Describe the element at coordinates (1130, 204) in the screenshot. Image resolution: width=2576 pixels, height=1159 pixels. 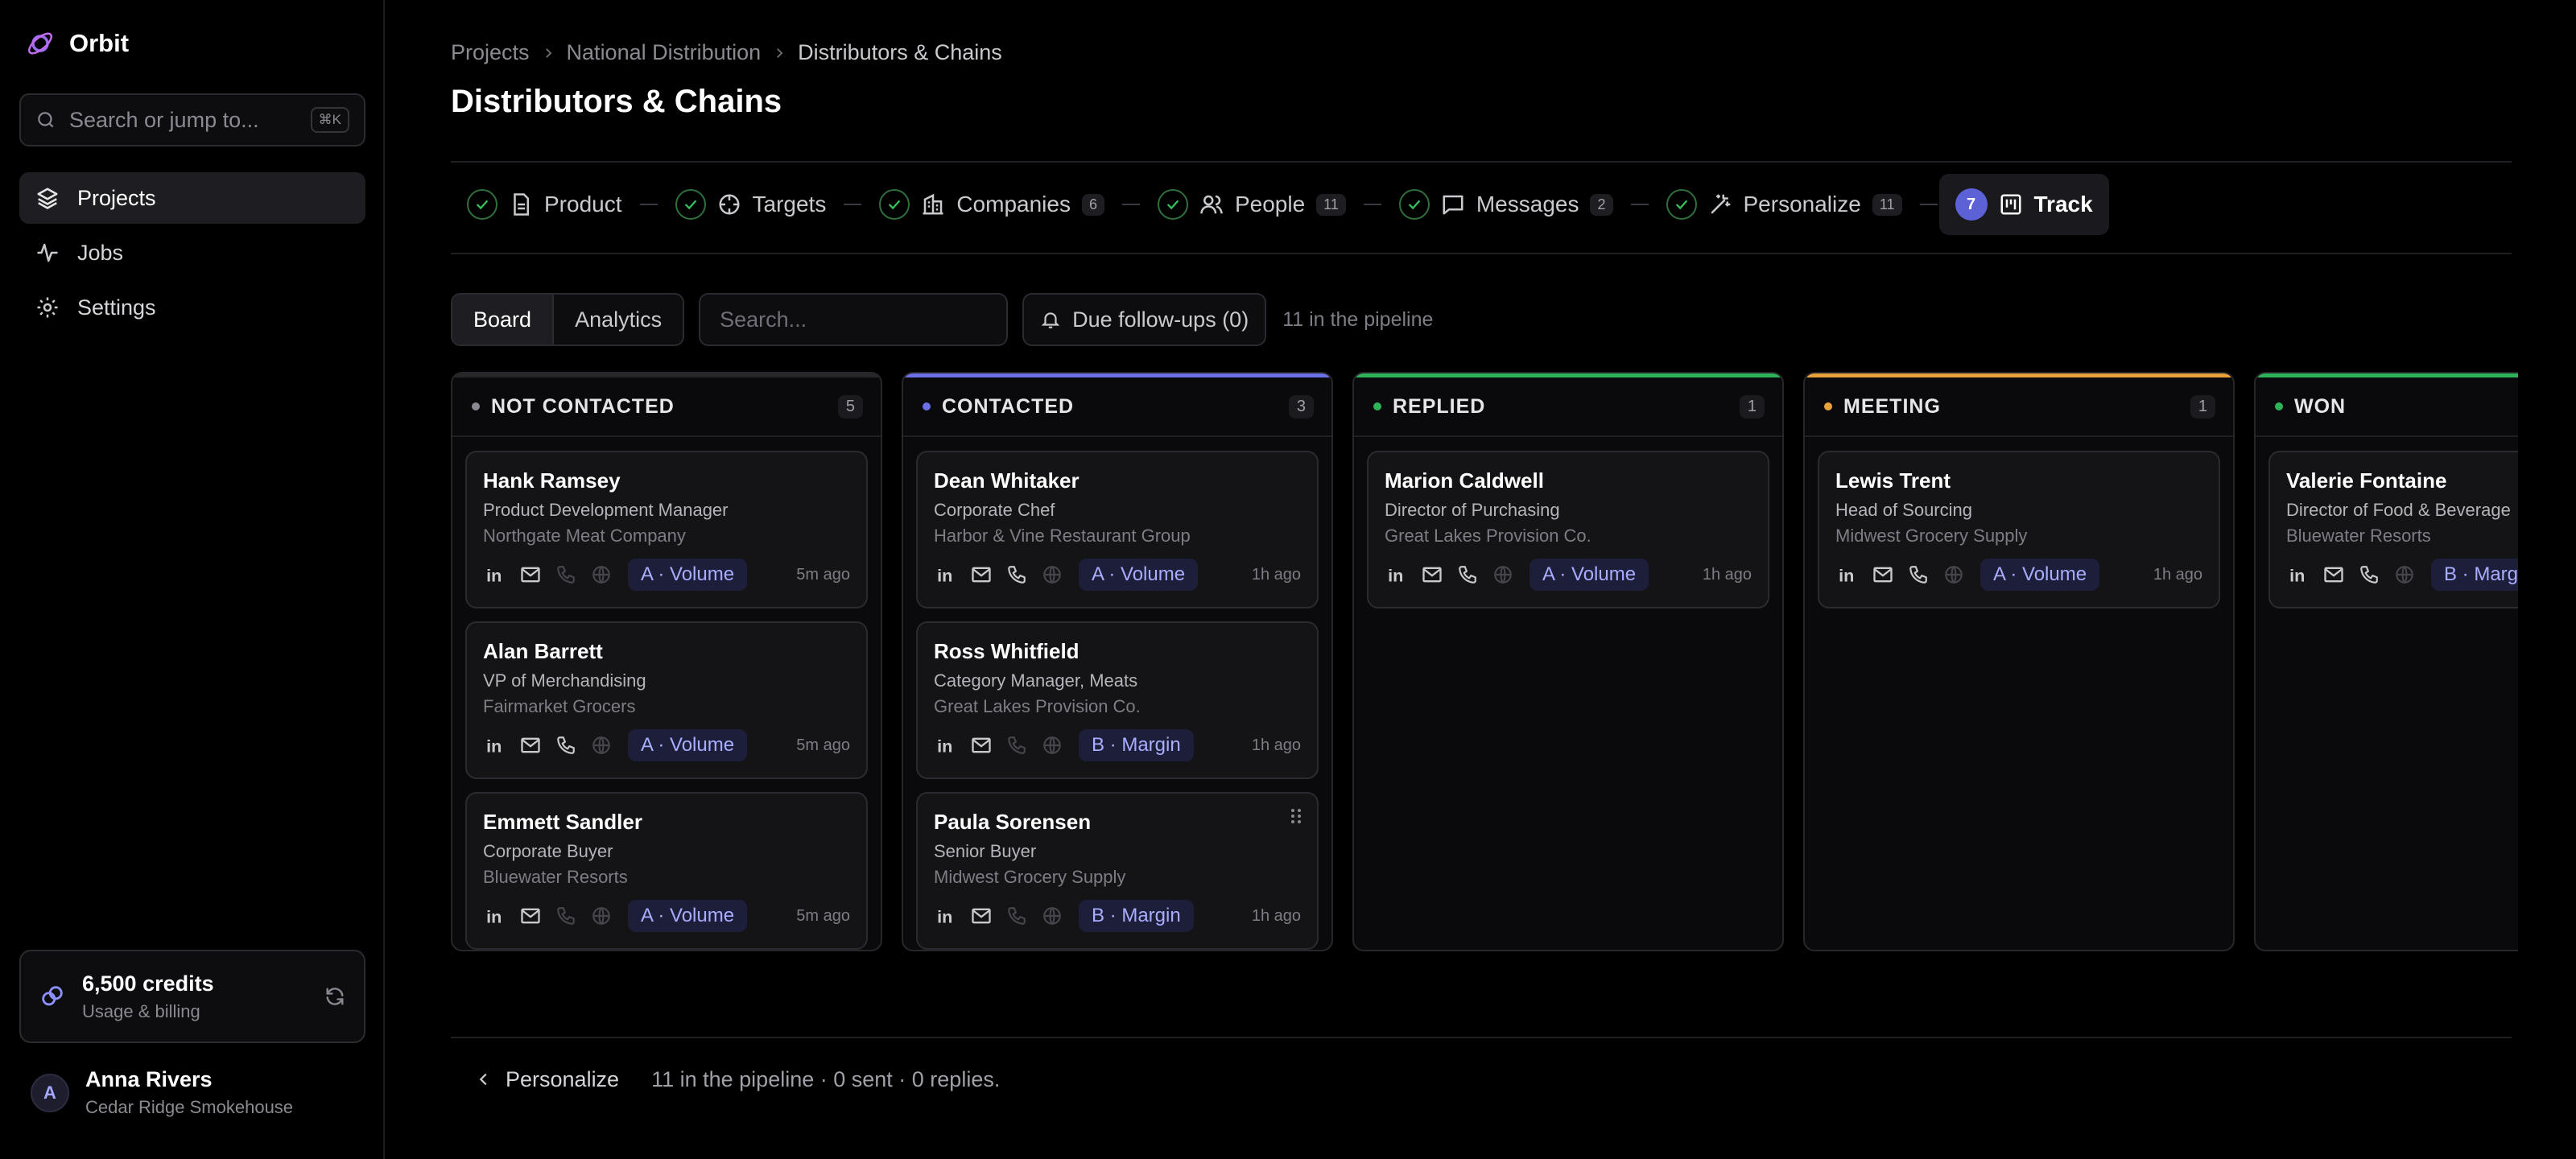
I see `step-separator` at that location.